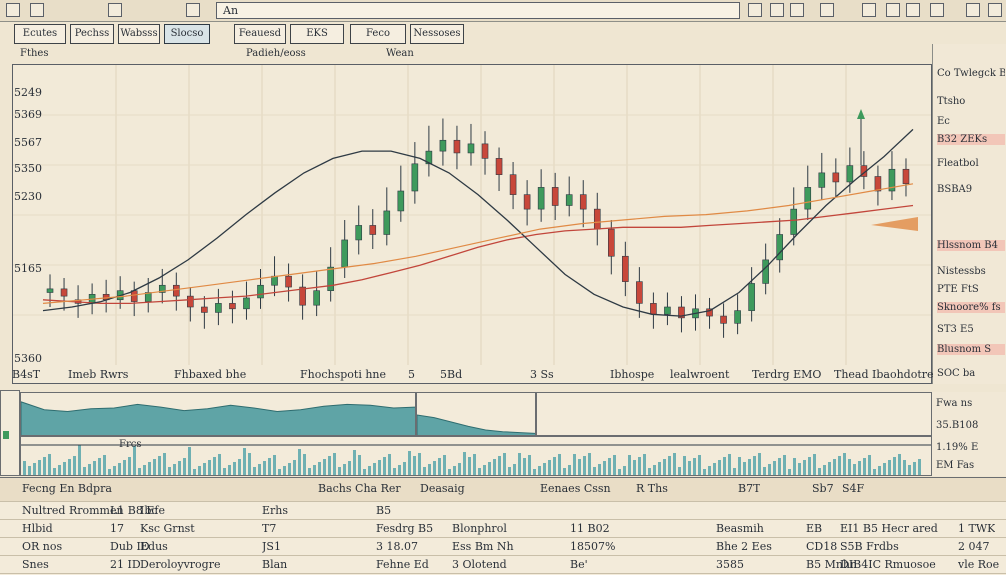 The height and width of the screenshot is (575, 1006). I want to click on table-header-cell: Fecng En Bdpra, so click(67, 488).